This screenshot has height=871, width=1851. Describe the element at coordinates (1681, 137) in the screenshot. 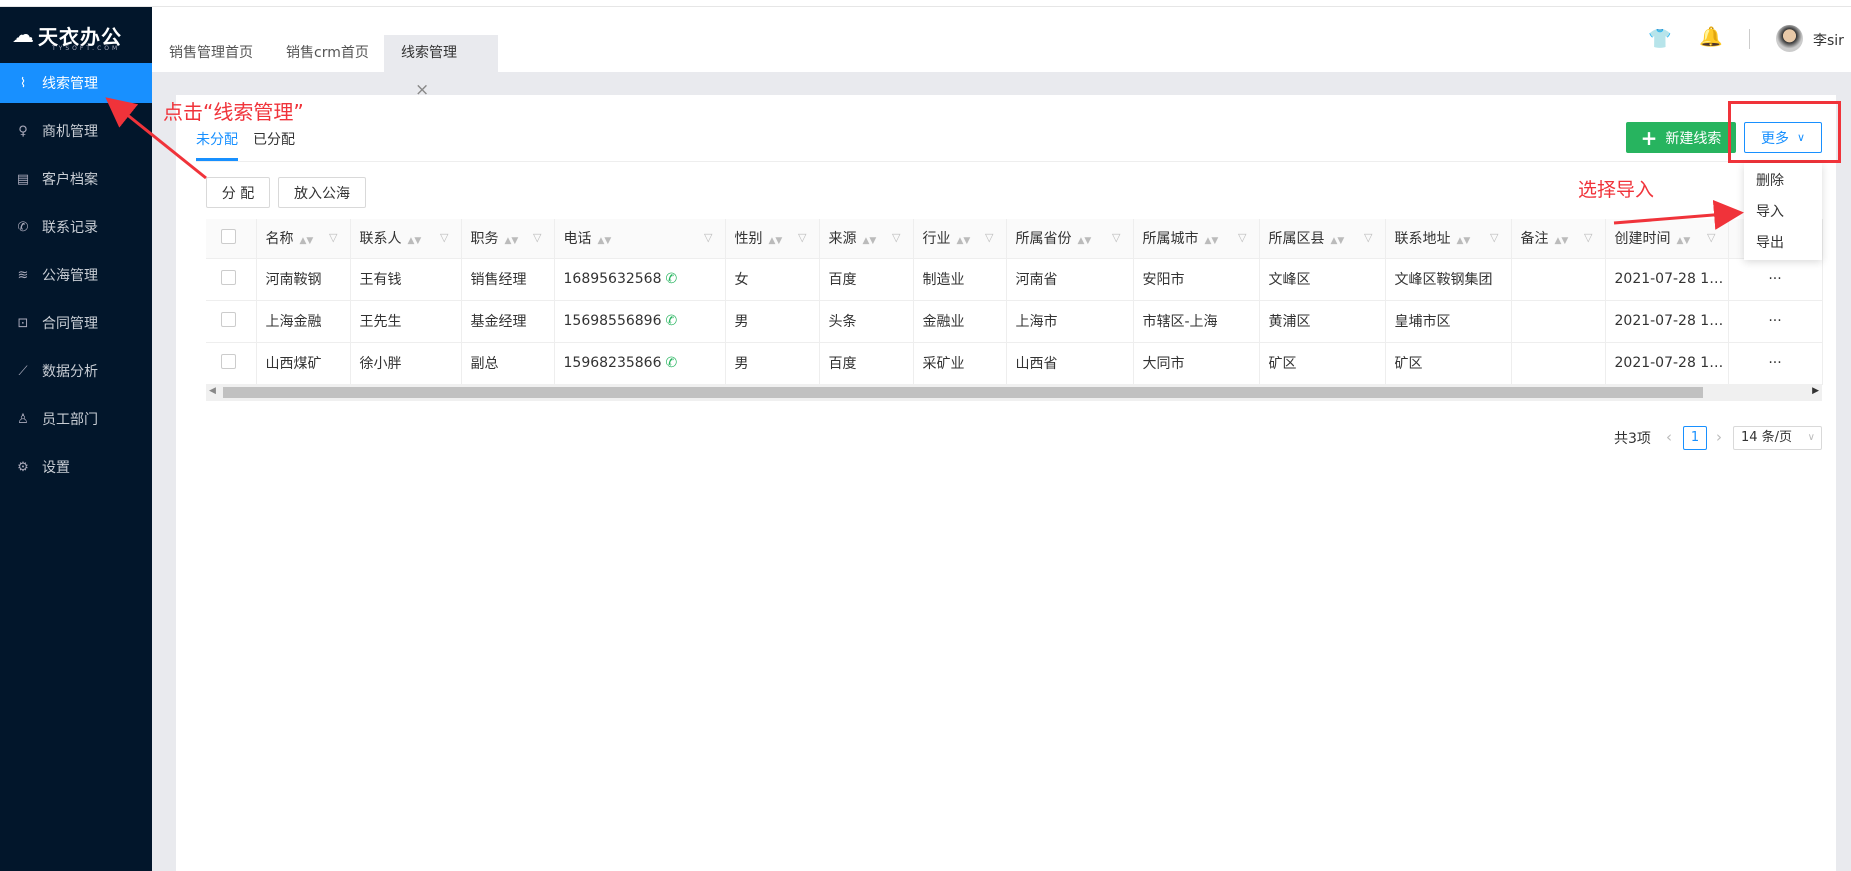

I see `new-clue-button: + 新建线索` at that location.